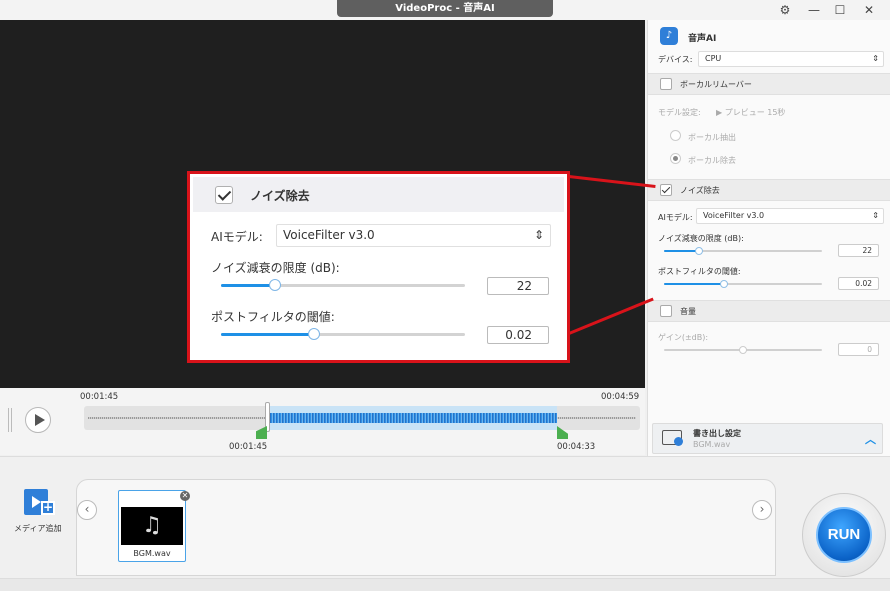 The image size is (890, 591). I want to click on music-note-icon: ♫, so click(152, 526).